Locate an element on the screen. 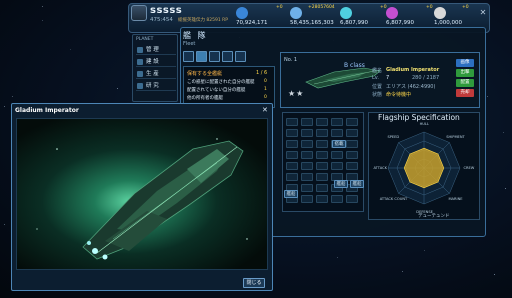 This screenshot has height=298, width=512. info-row-label: 配置されていない自分の艦艇 is located at coordinates (216, 90).